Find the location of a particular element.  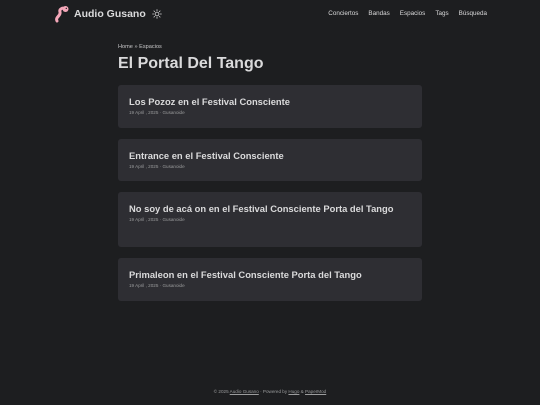

nav-busqueda: Búsqueda is located at coordinates (473, 13).